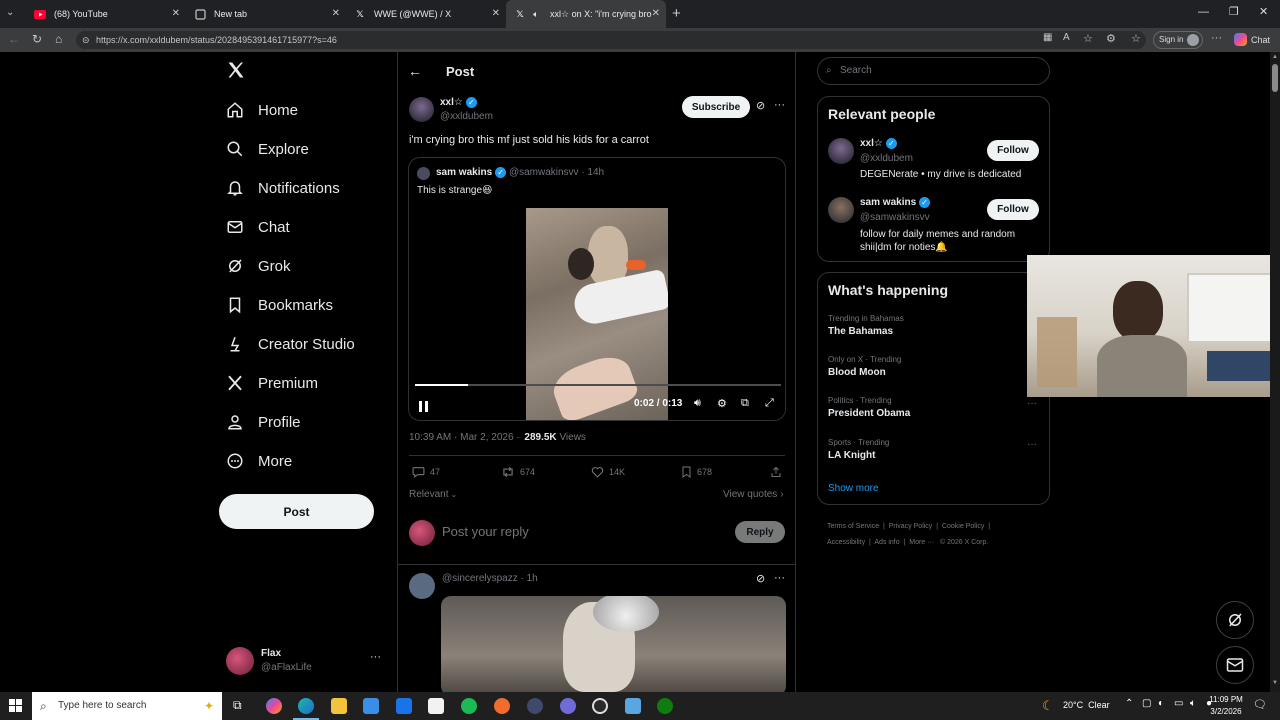 The width and height of the screenshot is (1280, 720). Describe the element at coordinates (853, 526) in the screenshot. I see `footer-link: Terms of Service` at that location.